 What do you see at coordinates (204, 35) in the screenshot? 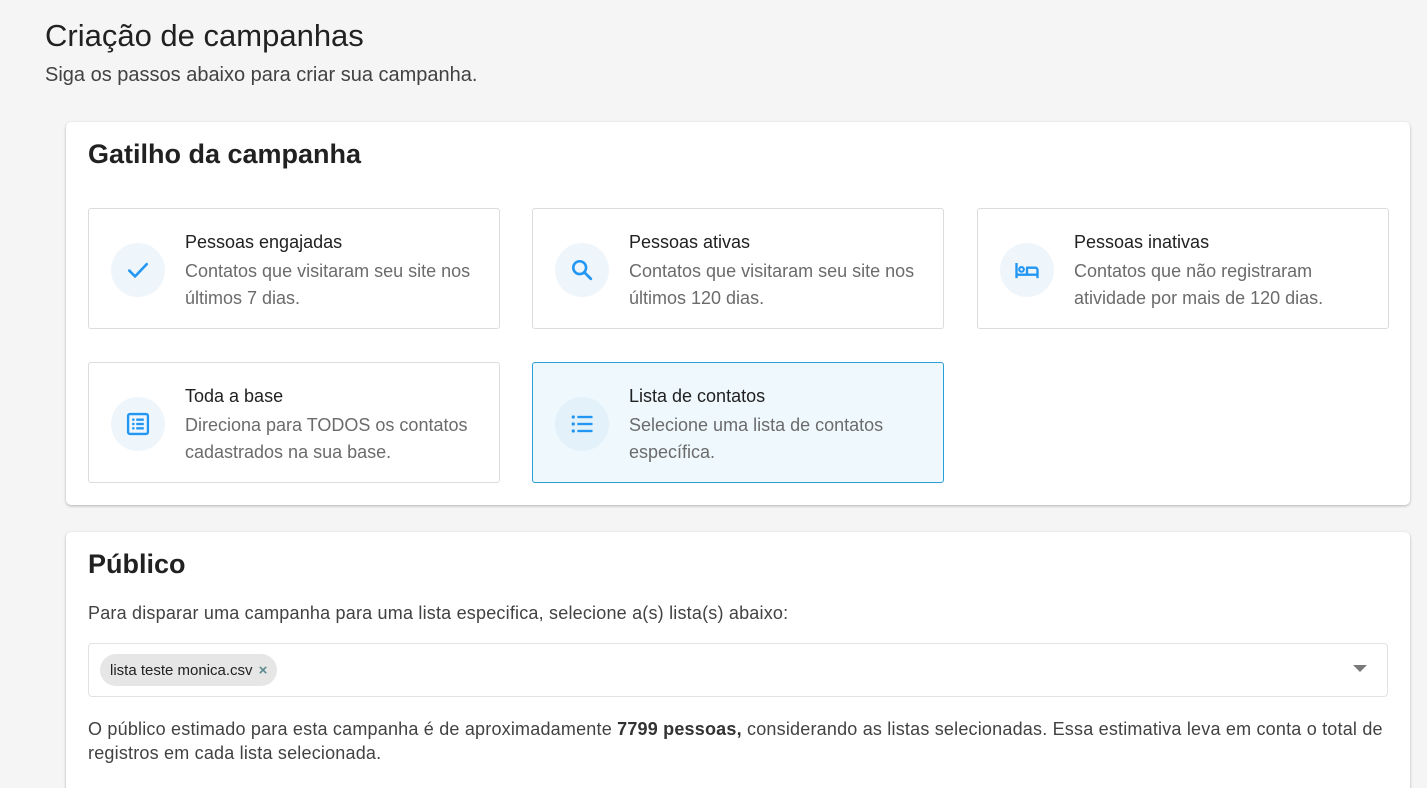
I see `page-title: Criação de campanhas` at bounding box center [204, 35].